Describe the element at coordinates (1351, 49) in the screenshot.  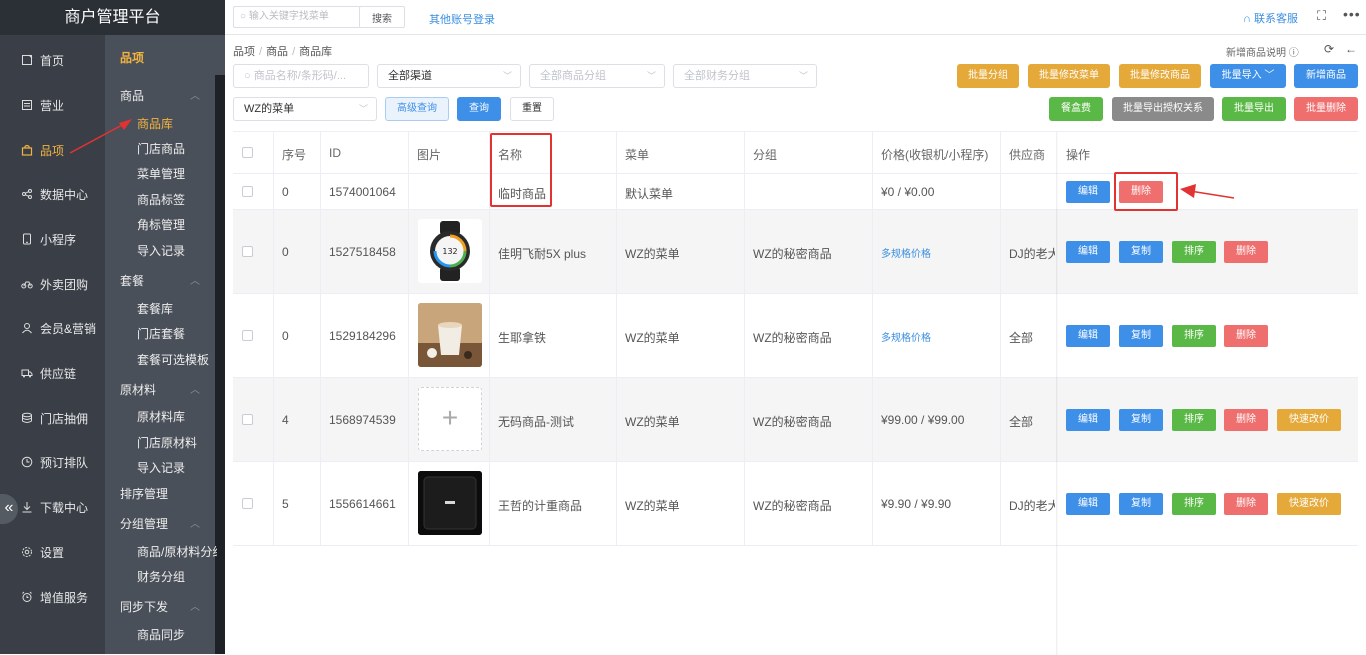
I see `back-arrow-icon: ←` at that location.